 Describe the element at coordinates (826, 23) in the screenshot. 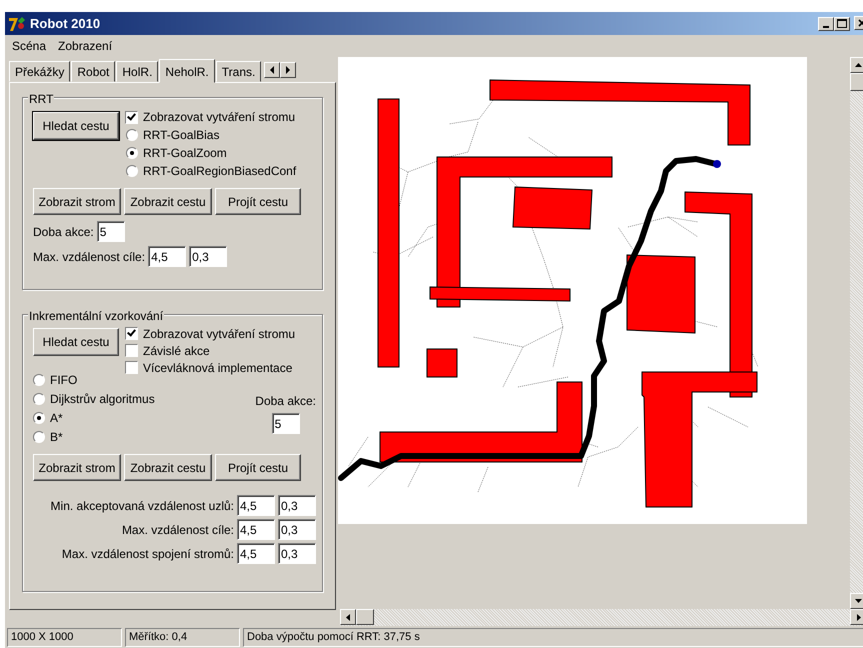

I see `minimize-button` at that location.